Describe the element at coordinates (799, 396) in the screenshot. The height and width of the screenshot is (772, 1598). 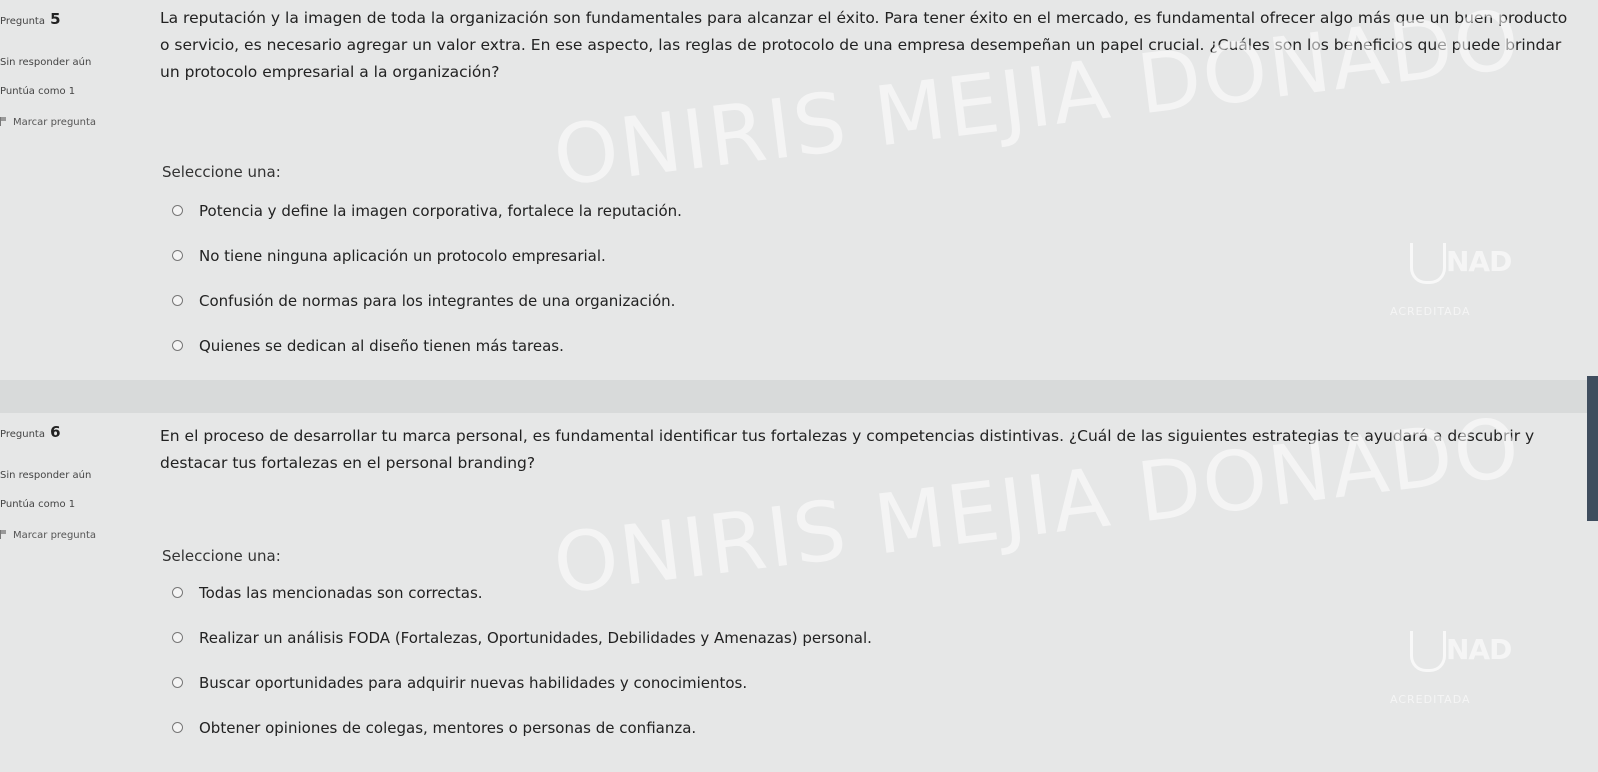
I see `question-separator` at that location.